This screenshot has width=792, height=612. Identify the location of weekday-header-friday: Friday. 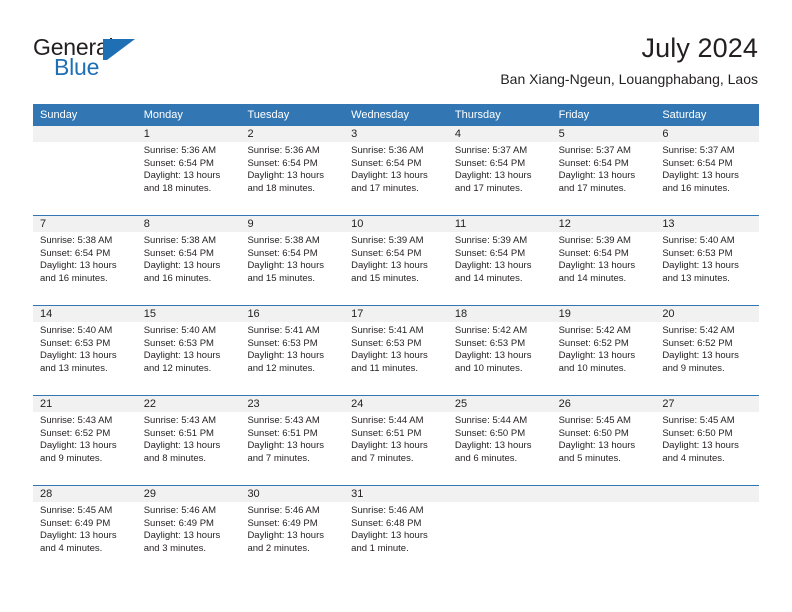
(574, 115).